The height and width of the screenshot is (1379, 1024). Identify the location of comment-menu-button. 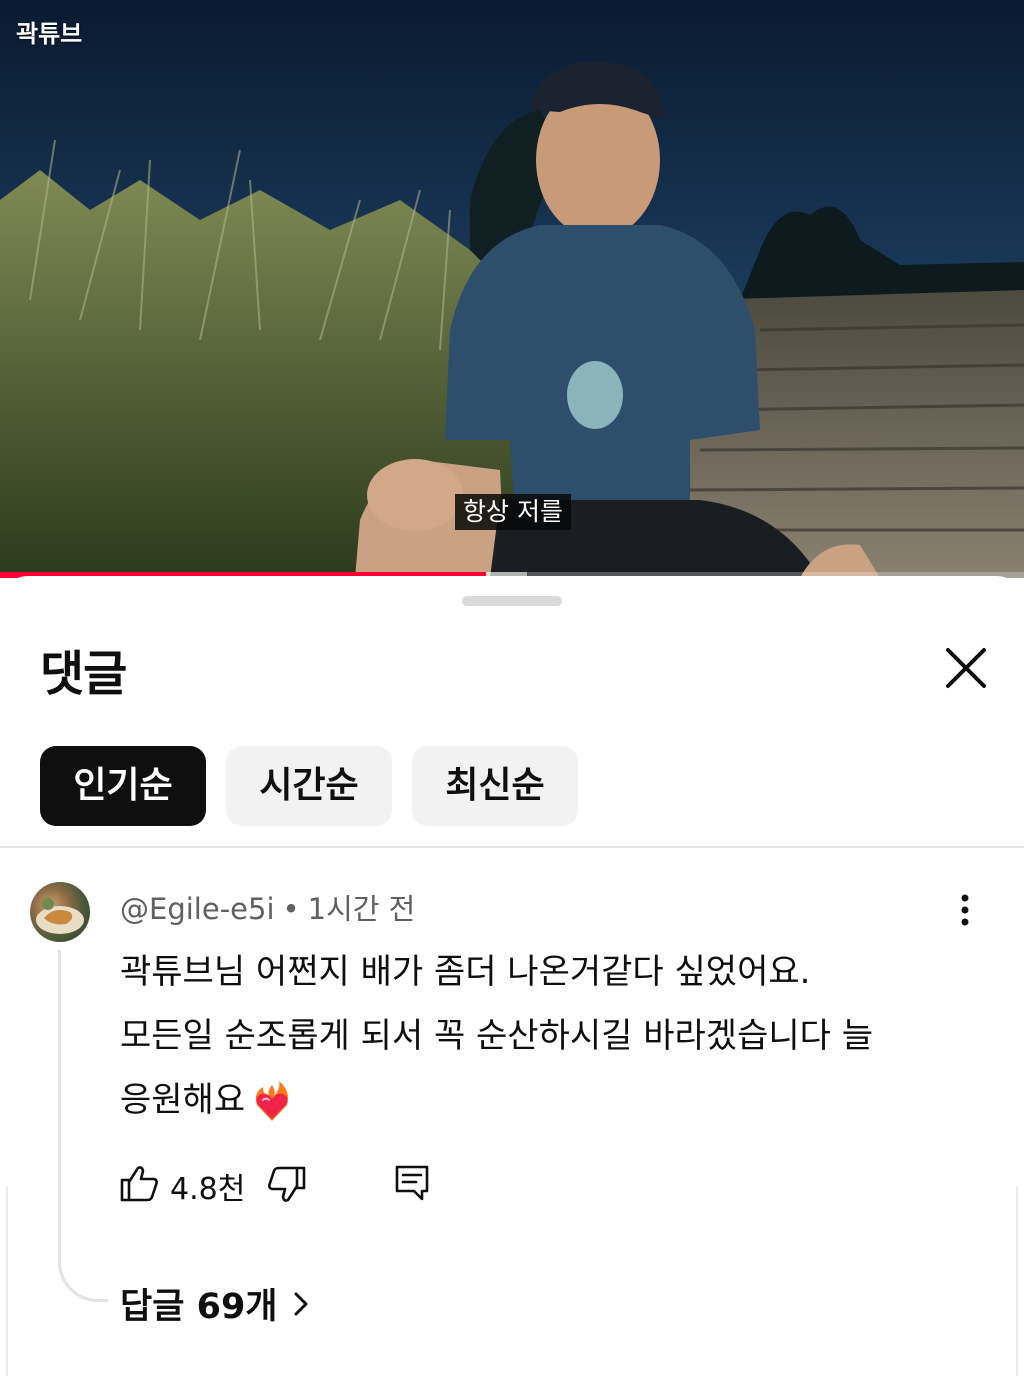
(965, 910).